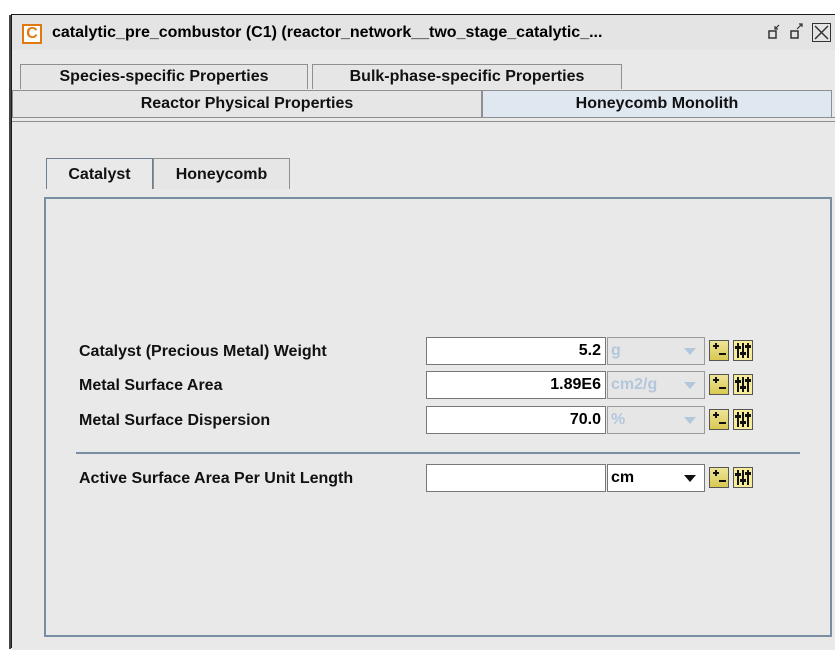  I want to click on metal-surface-area-plus-minus-button, so click(719, 384).